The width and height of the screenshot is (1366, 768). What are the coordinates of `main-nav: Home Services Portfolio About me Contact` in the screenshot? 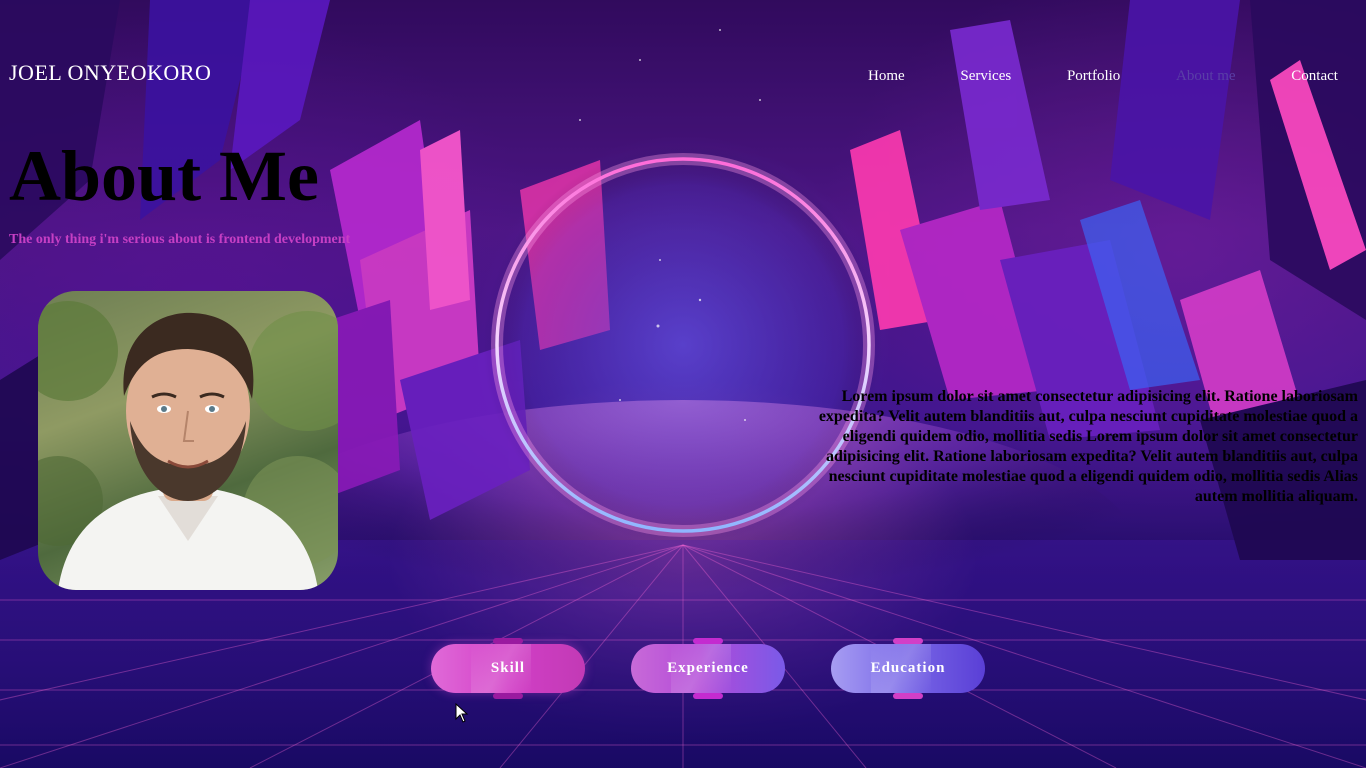 It's located at (1103, 76).